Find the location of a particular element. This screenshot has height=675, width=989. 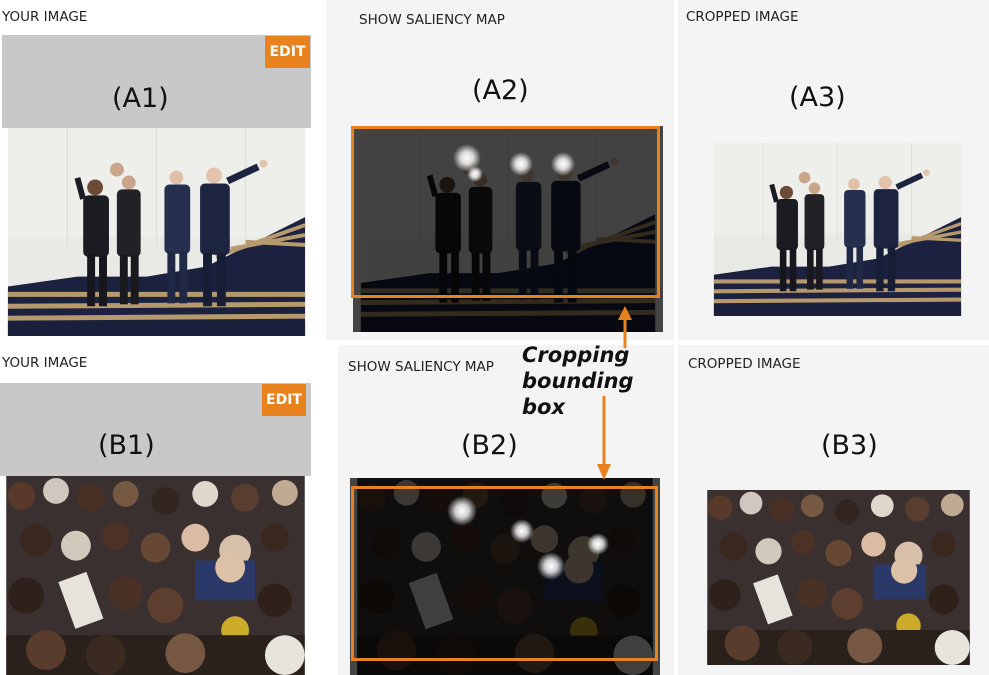

cropped-image-b is located at coordinates (838, 577).